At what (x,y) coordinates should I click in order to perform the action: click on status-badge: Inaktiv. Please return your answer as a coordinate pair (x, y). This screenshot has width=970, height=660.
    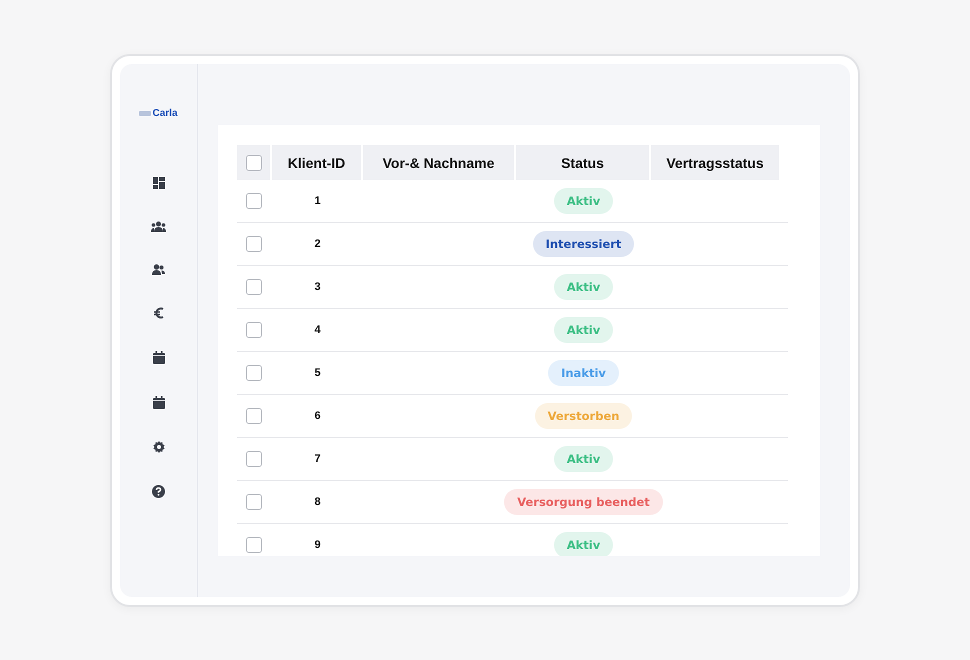
    Looking at the image, I should click on (583, 373).